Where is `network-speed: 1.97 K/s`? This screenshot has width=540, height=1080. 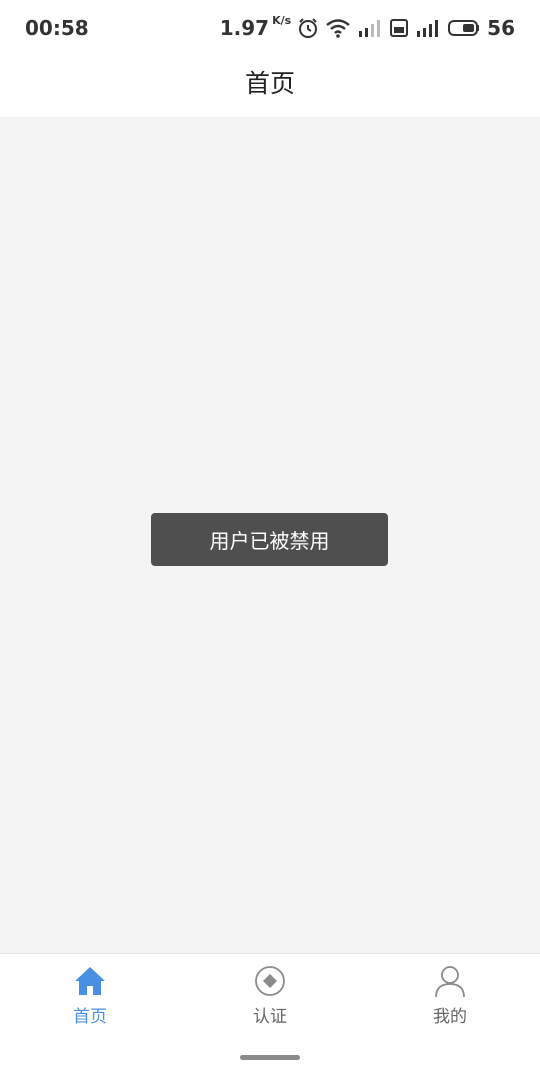 network-speed: 1.97 K/s is located at coordinates (255, 27).